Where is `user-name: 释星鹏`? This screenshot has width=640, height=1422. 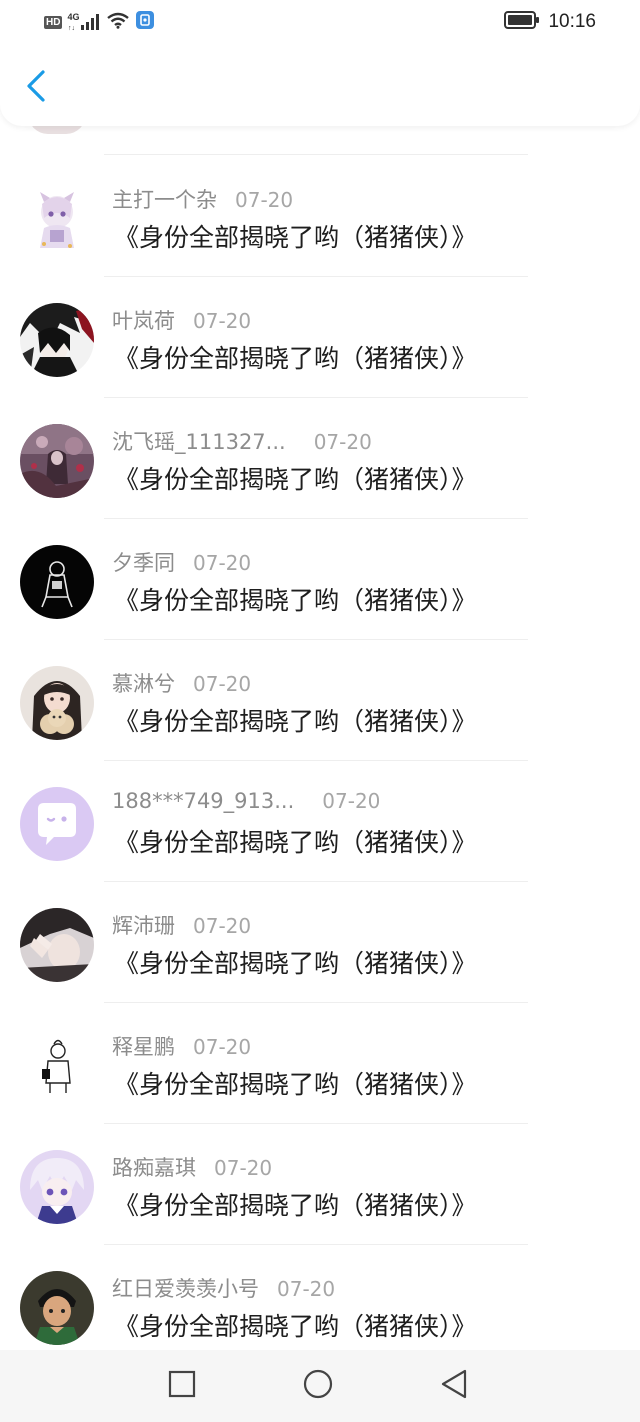
user-name: 释星鹏 is located at coordinates (143, 1047).